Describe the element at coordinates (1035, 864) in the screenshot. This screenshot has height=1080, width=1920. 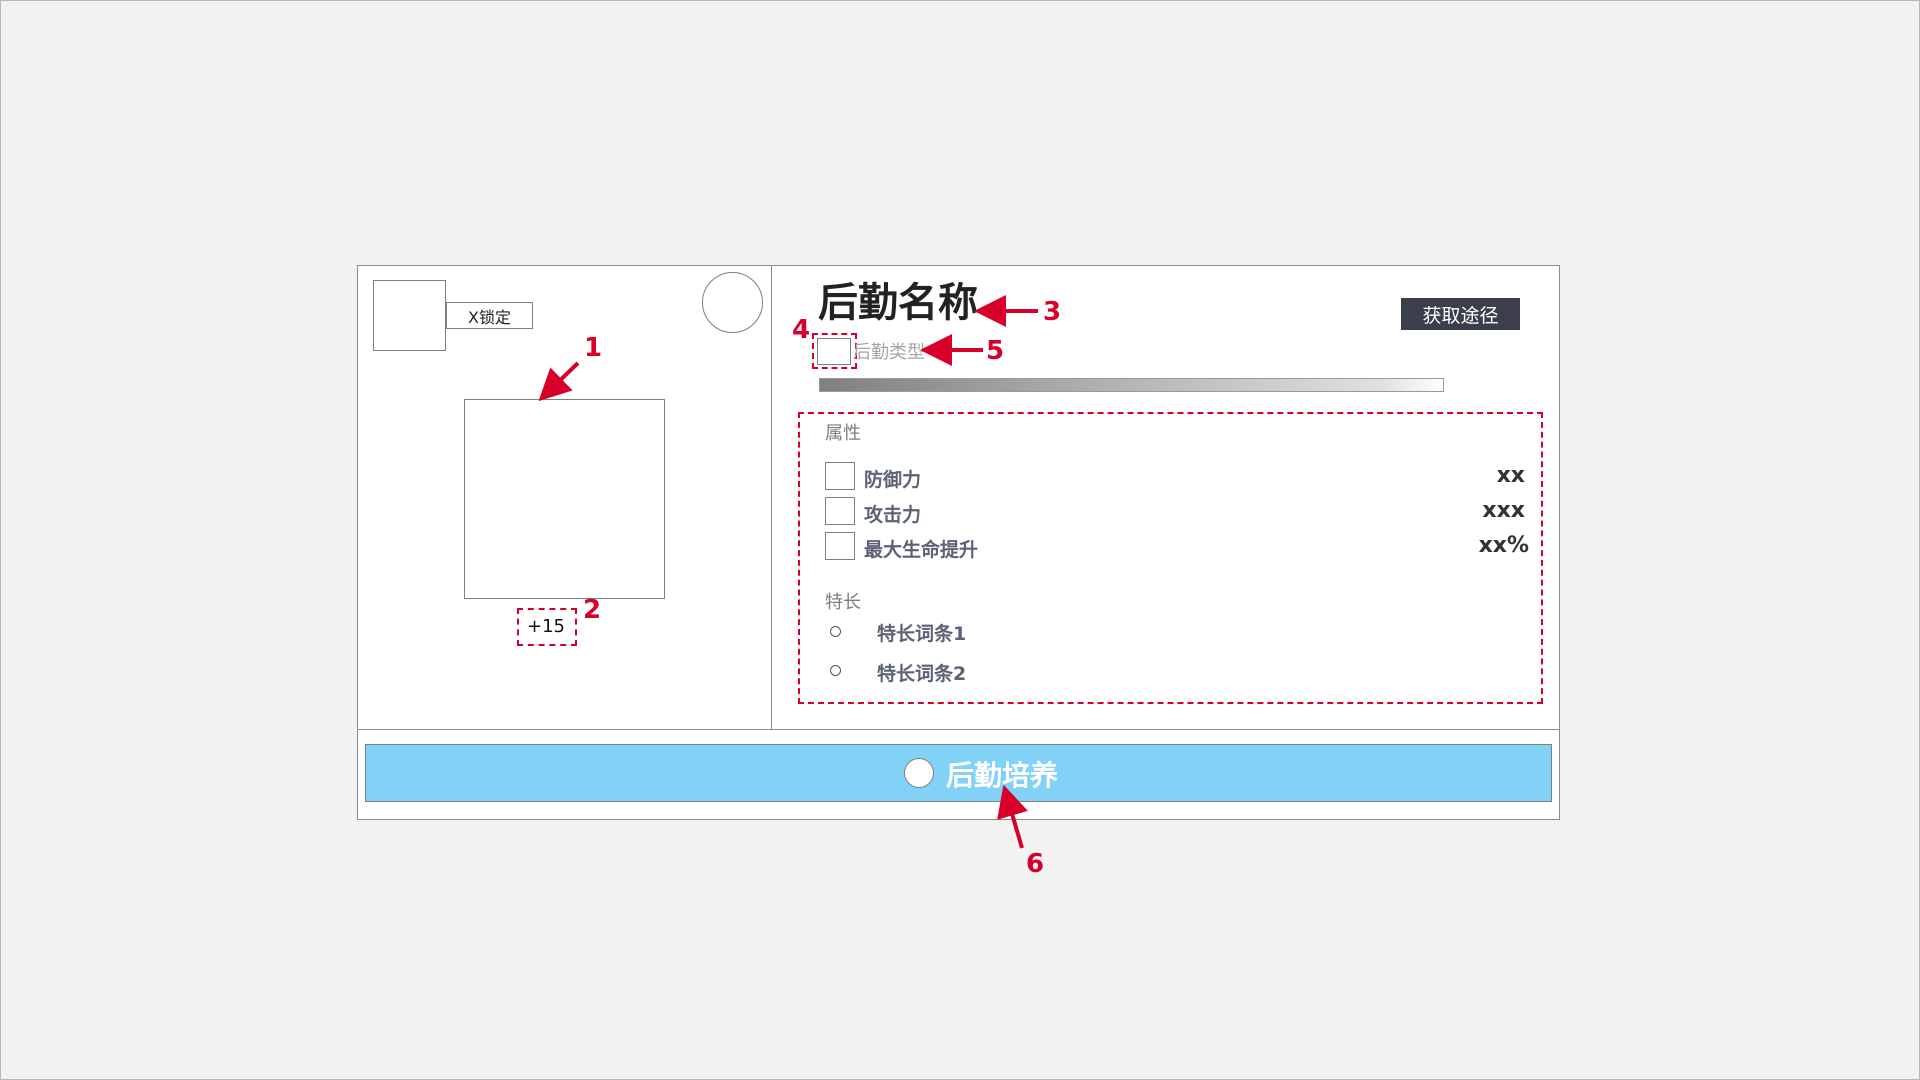
I see `annotation-number-6: 6` at that location.